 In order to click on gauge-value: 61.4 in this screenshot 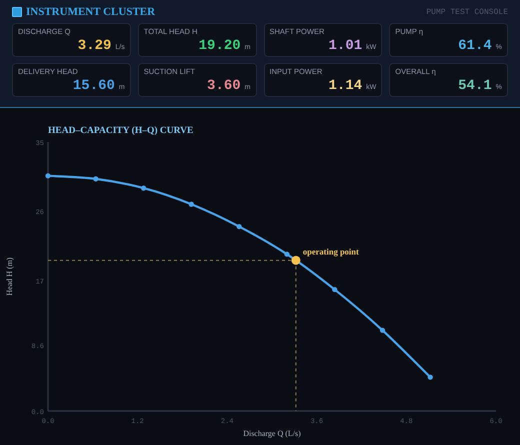, I will do `click(475, 46)`.